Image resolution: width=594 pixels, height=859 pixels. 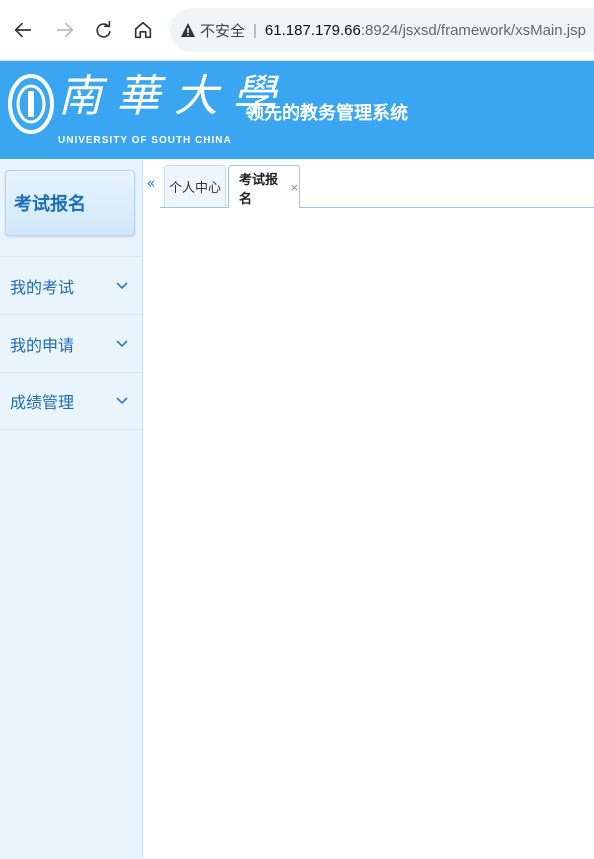 What do you see at coordinates (145, 140) in the screenshot?
I see `university-name-en: UNIVERSITY OF SOUTH CHINA` at bounding box center [145, 140].